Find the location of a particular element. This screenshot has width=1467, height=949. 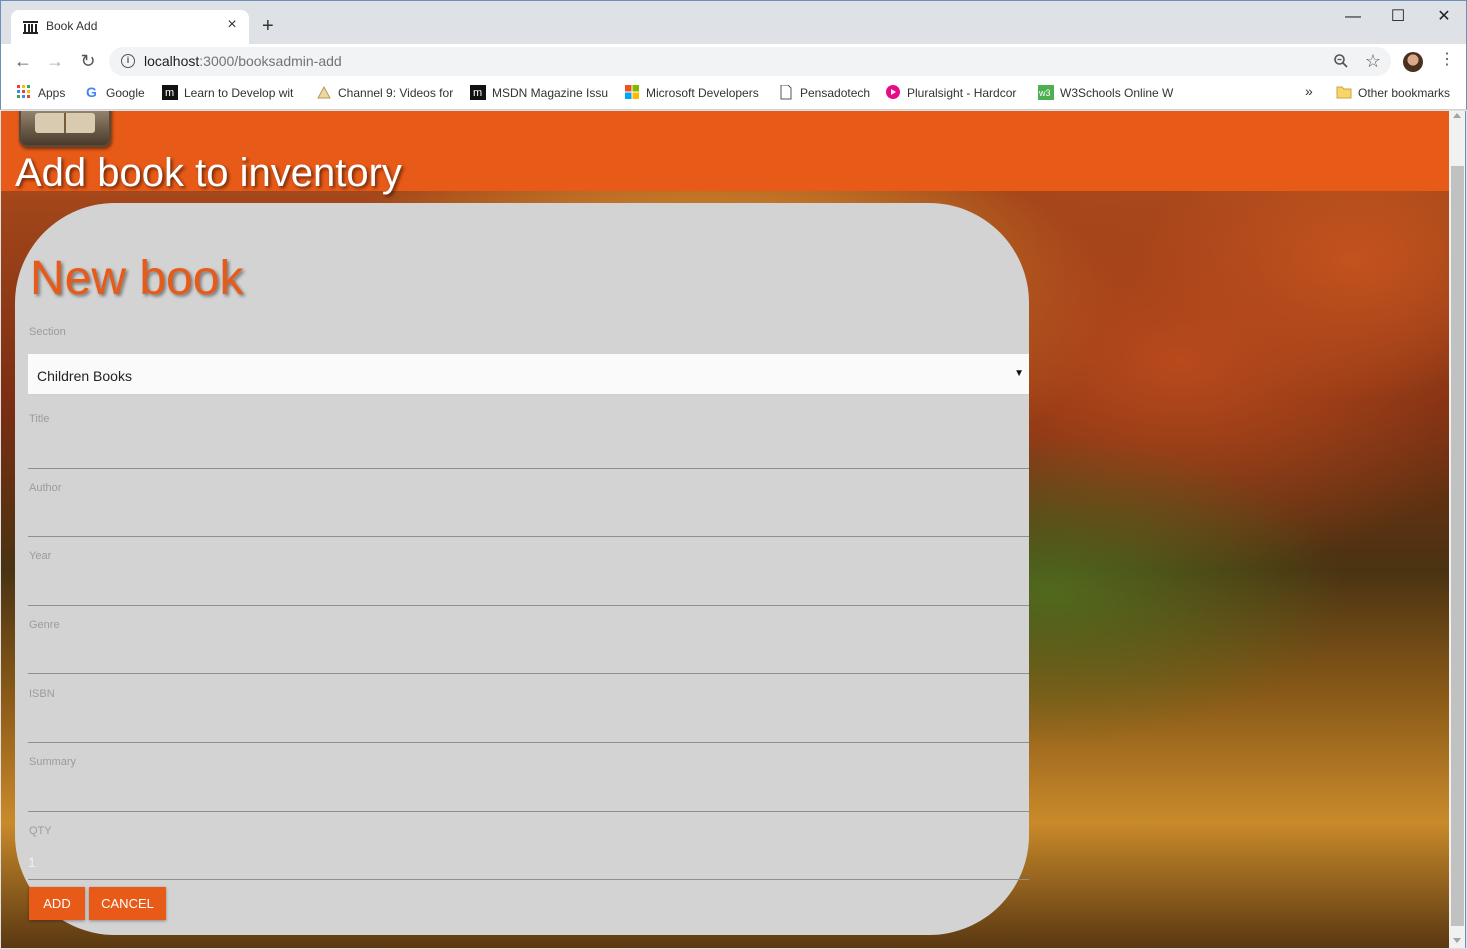

year-input is located at coordinates (528, 592).